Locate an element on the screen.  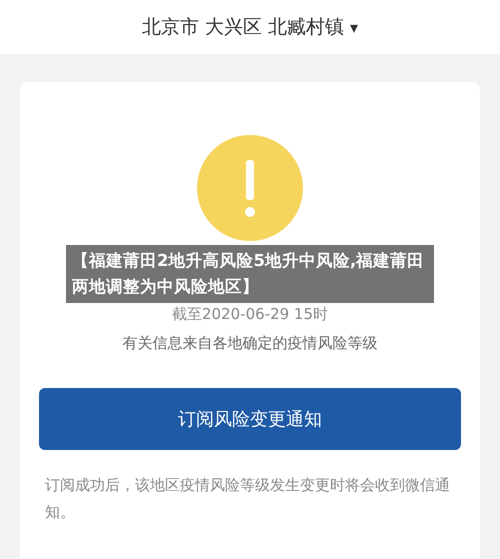
subscribe-note: 订阅成功后，该地区疫情风险等级发生变更时将会收到微信通知。 is located at coordinates (248, 499).